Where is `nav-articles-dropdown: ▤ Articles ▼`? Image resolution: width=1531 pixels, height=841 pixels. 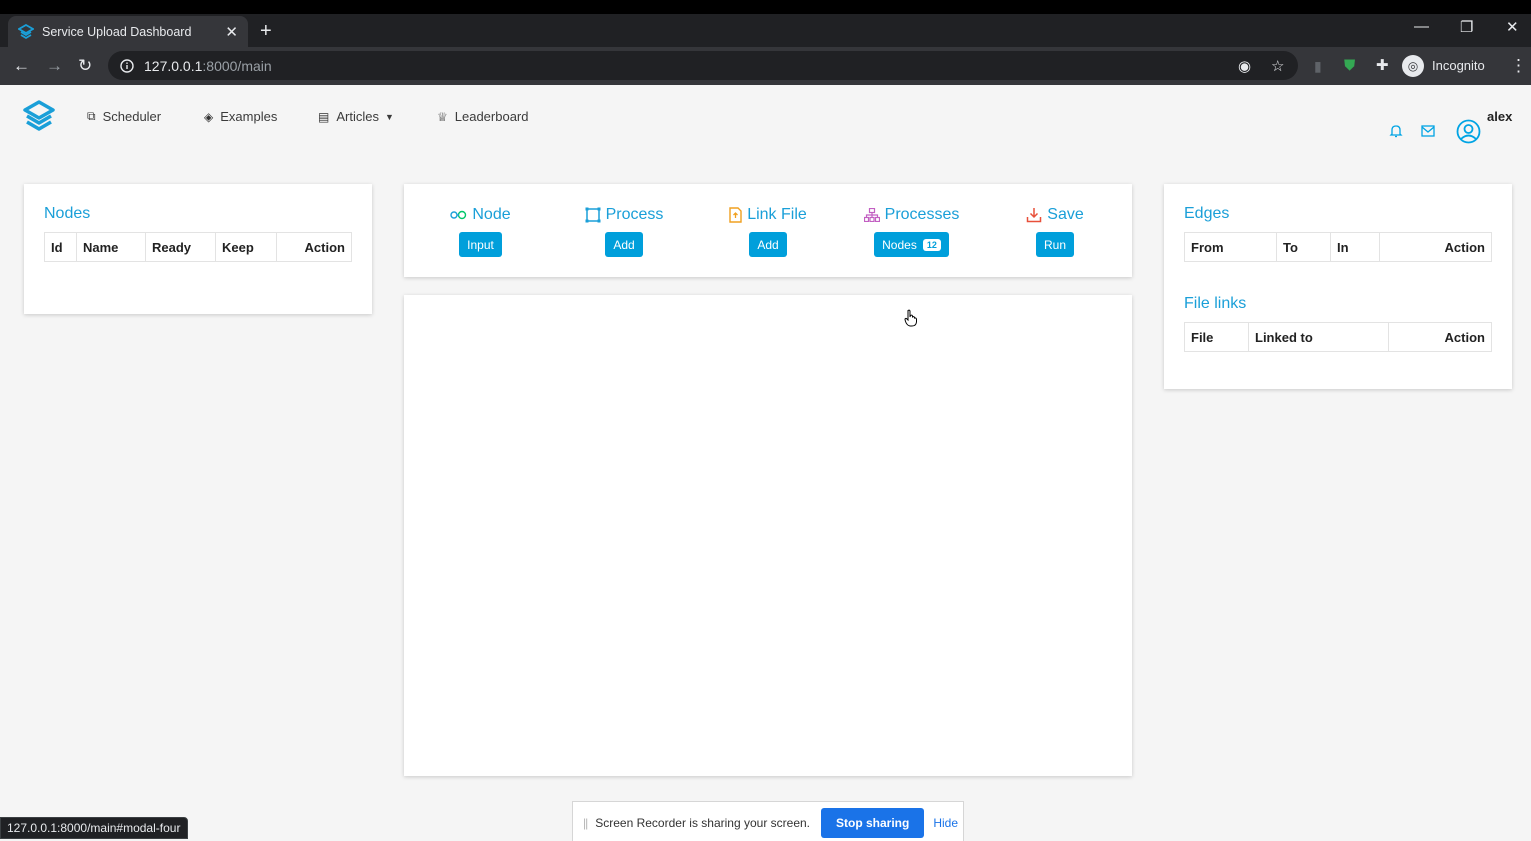 nav-articles-dropdown: ▤ Articles ▼ is located at coordinates (356, 116).